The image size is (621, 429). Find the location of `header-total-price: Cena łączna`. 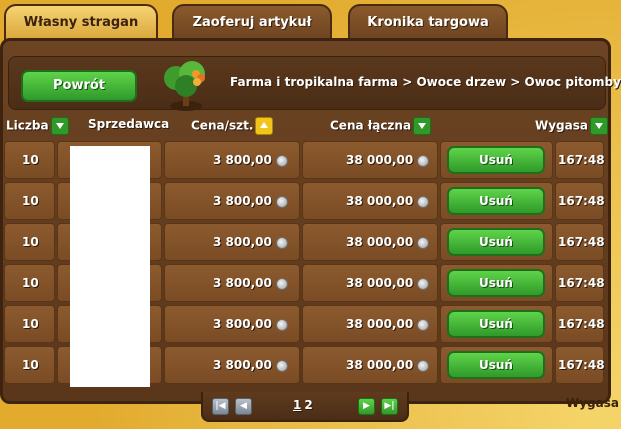

header-total-price: Cena łączna is located at coordinates (381, 127).